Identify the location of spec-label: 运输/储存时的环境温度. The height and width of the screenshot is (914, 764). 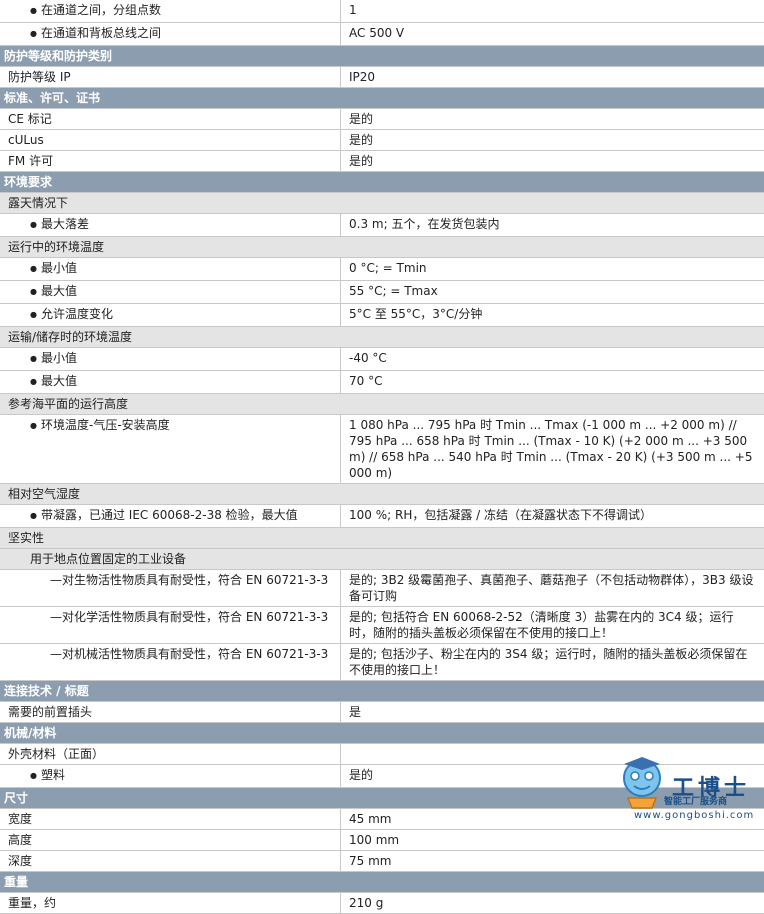
(70, 337).